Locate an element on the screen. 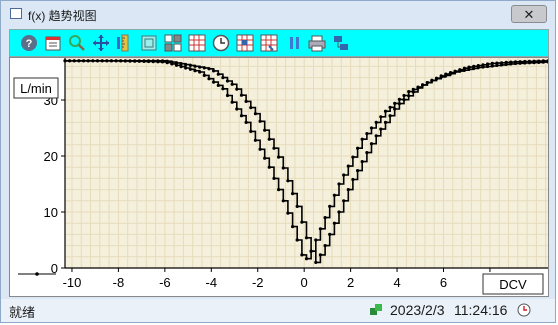 The image size is (558, 325). fit-icon is located at coordinates (149, 43).